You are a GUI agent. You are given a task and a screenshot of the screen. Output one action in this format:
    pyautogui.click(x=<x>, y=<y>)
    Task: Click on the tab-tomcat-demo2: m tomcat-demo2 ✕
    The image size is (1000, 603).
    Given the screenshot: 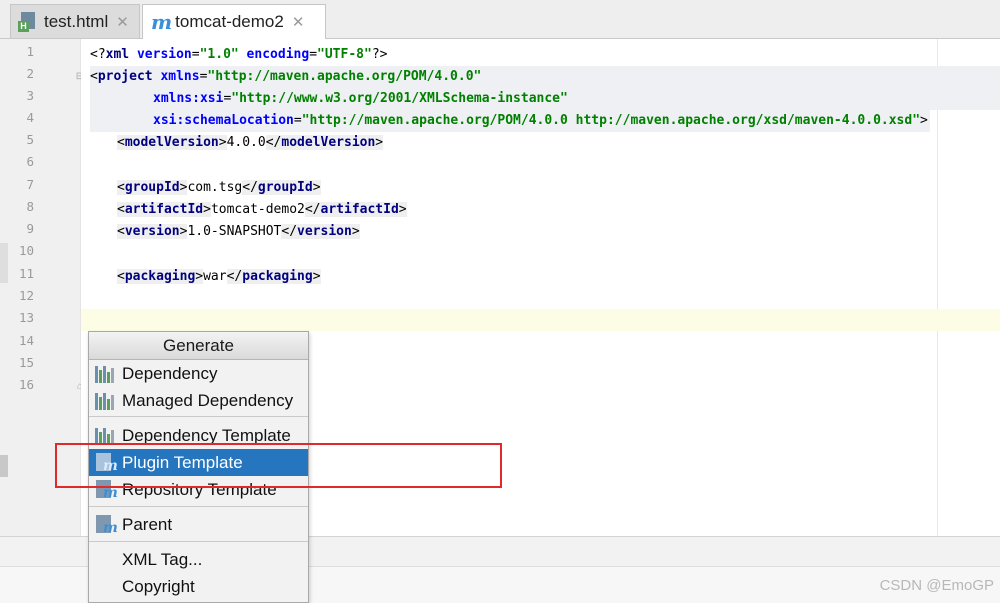 What is the action you would take?
    pyautogui.click(x=234, y=21)
    